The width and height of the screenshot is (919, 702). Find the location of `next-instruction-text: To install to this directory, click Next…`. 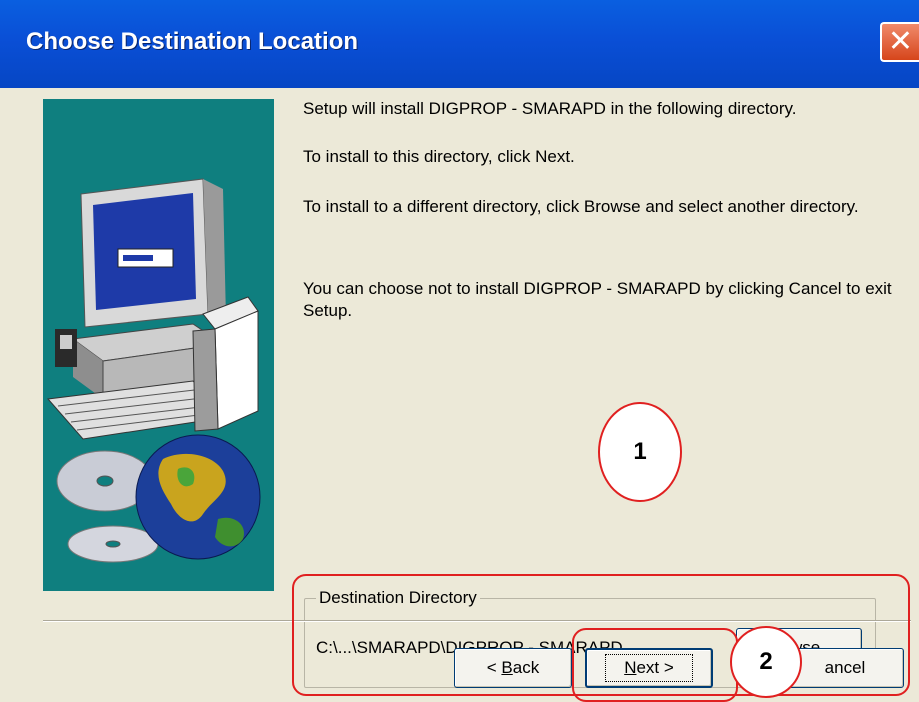

next-instruction-text: To install to this directory, click Next… is located at coordinates (439, 156).